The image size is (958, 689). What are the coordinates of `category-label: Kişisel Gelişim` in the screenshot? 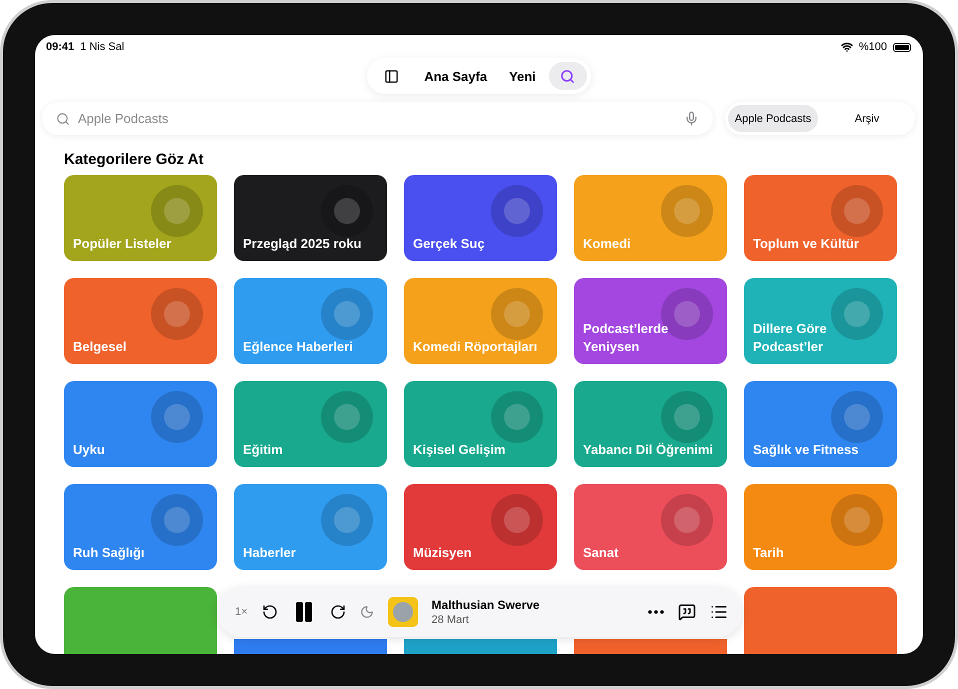 It's located at (459, 450).